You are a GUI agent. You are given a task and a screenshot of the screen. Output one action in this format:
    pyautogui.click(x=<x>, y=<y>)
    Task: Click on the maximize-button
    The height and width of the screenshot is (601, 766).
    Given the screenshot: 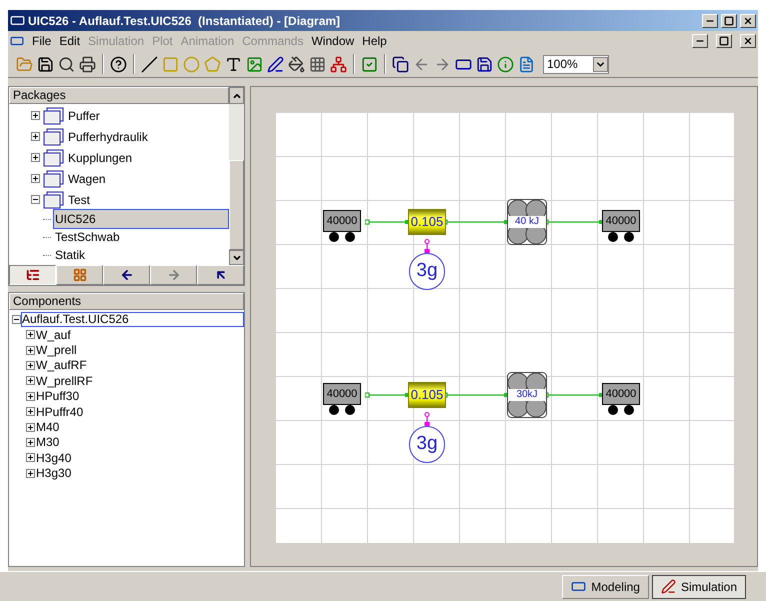 What is the action you would take?
    pyautogui.click(x=729, y=21)
    